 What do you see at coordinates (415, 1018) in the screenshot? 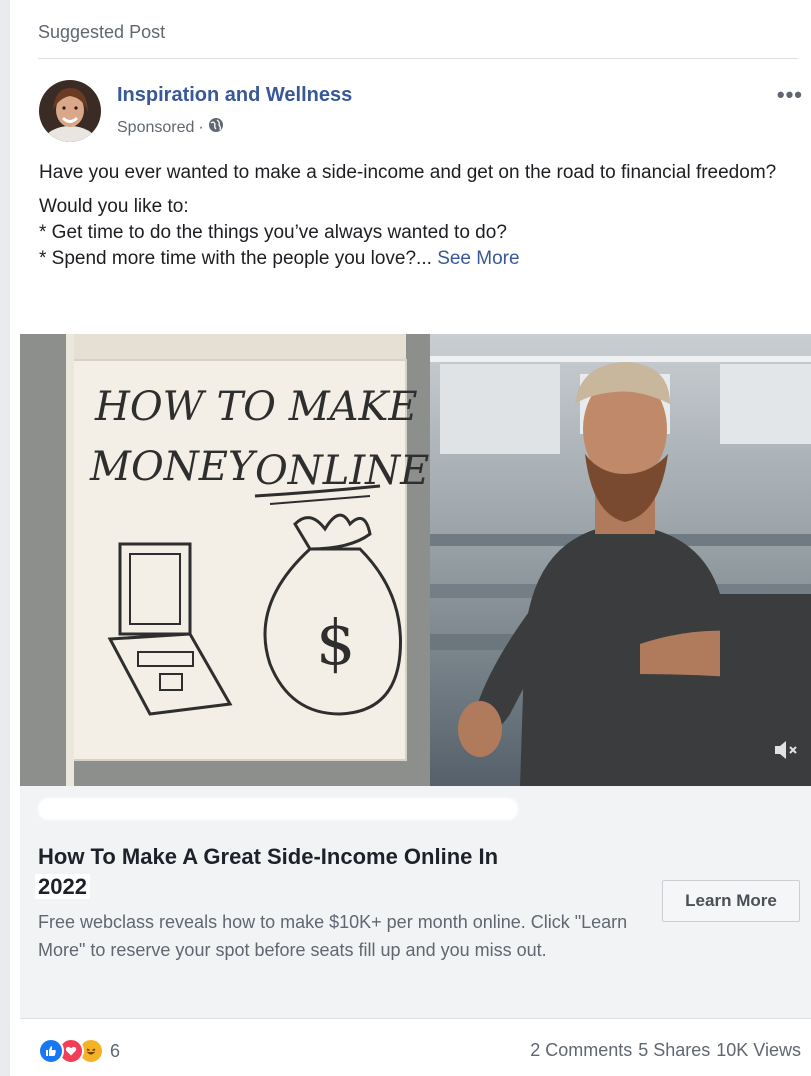
I see `footer-divider` at bounding box center [415, 1018].